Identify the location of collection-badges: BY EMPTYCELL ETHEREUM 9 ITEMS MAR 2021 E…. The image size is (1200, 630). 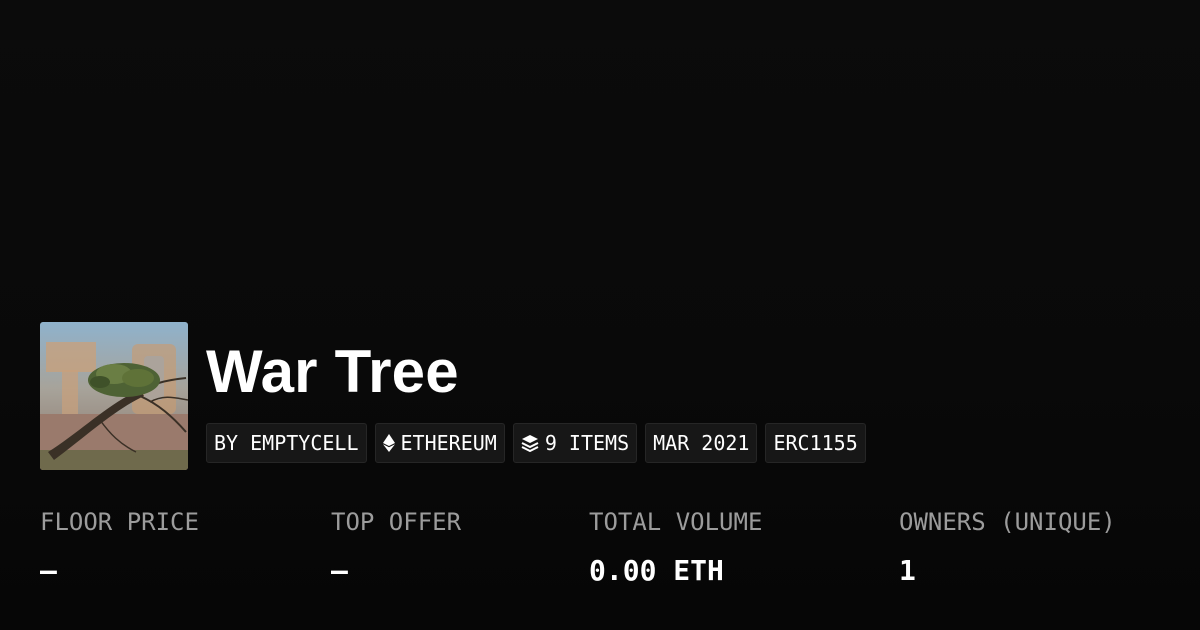
(536, 443).